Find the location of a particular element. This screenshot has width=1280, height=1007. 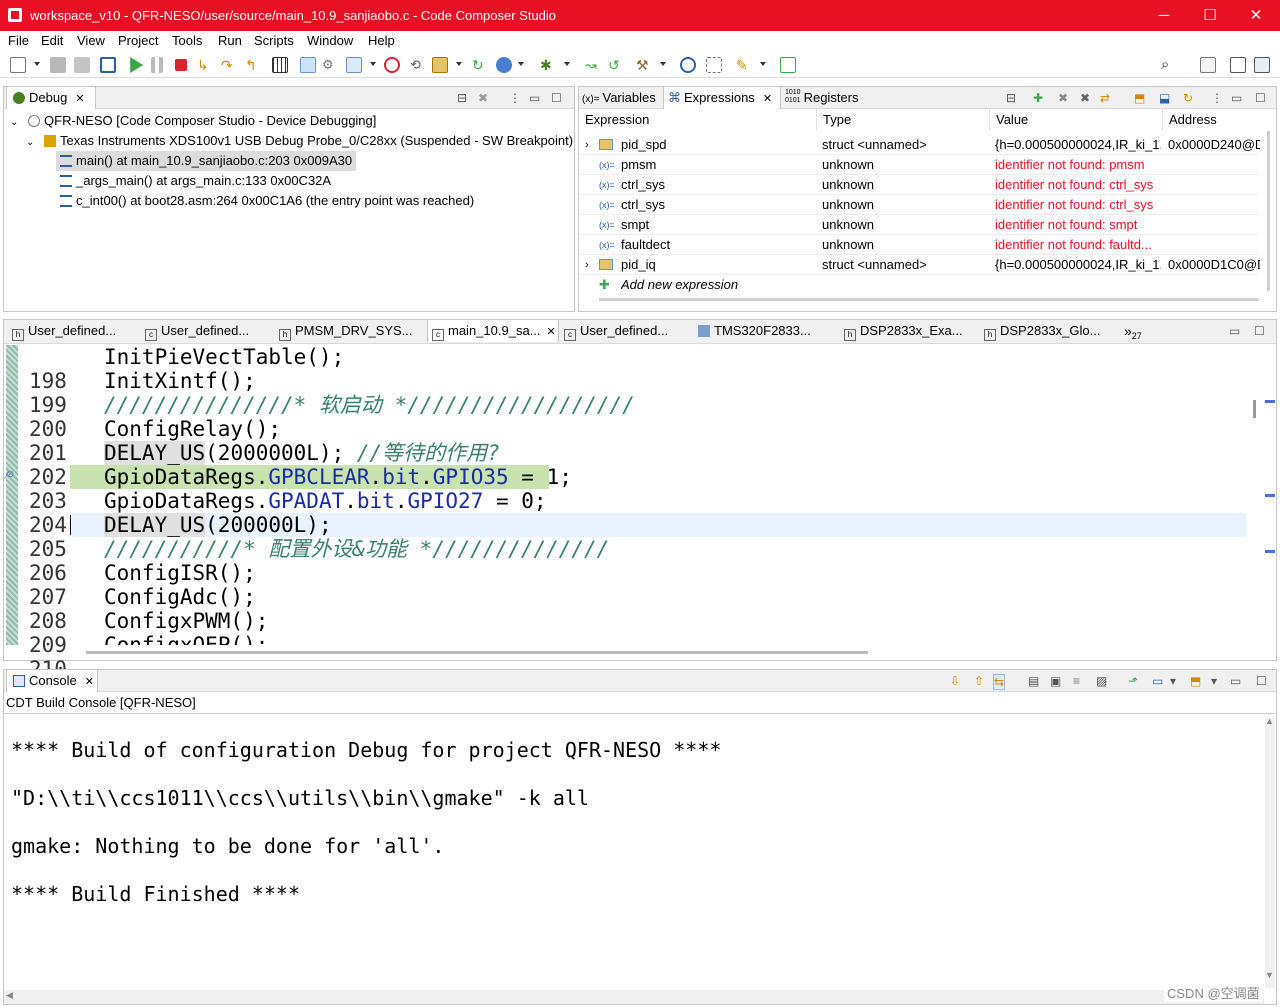

step-return-icon: ↰ is located at coordinates (253, 65).